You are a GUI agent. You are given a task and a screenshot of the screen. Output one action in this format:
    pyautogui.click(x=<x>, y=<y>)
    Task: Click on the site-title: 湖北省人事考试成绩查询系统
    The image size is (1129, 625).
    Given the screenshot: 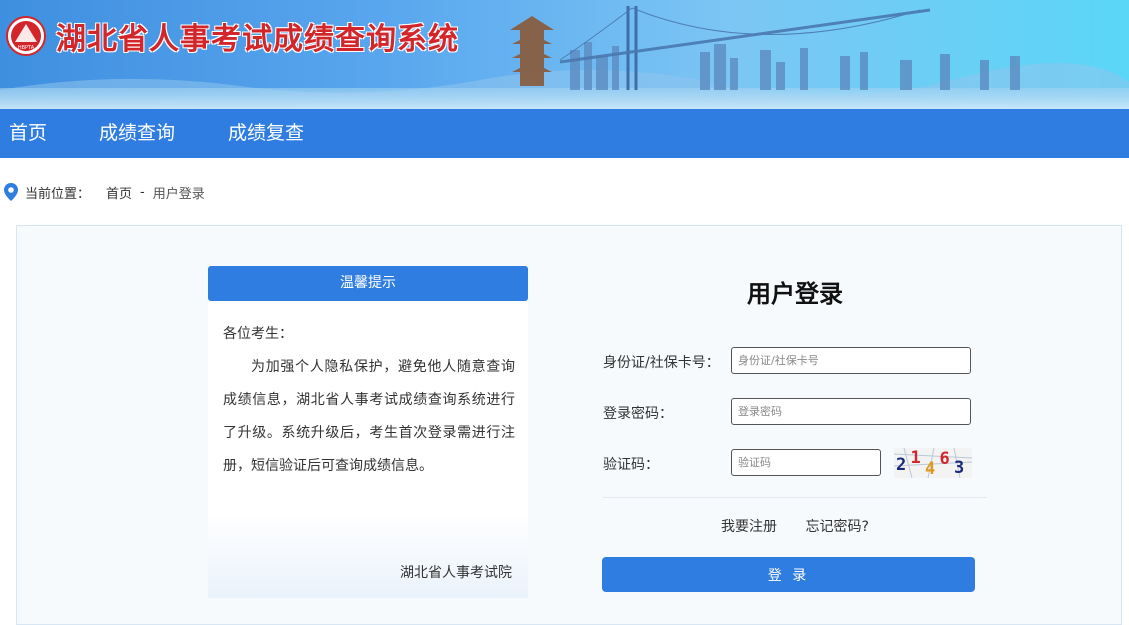 What is the action you would take?
    pyautogui.click(x=257, y=39)
    